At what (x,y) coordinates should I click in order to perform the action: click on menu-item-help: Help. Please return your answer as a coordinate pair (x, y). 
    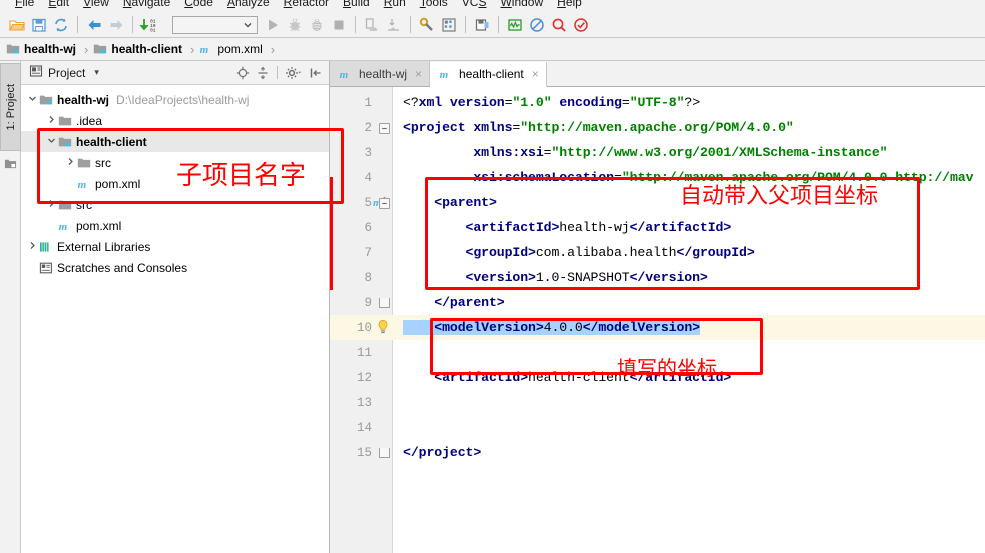
    Looking at the image, I should click on (569, 6).